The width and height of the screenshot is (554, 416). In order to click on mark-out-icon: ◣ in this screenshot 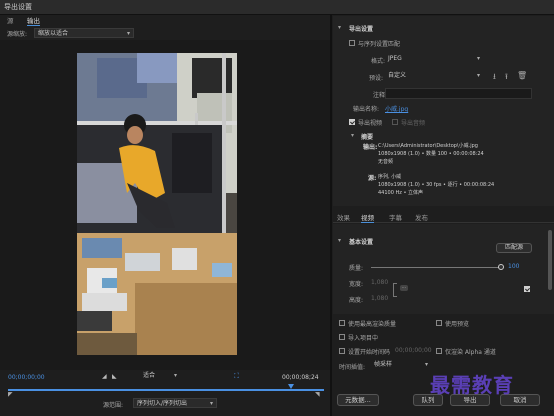, I will do `click(114, 376)`.